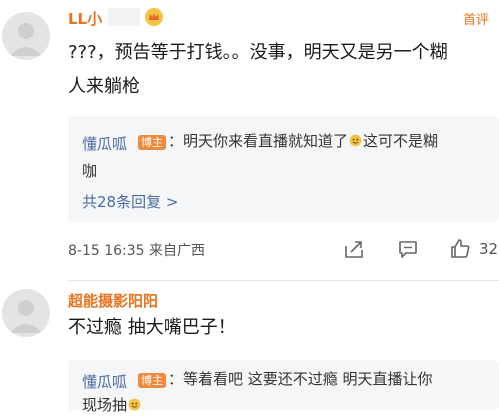  What do you see at coordinates (408, 249) in the screenshot?
I see `comment-icon` at bounding box center [408, 249].